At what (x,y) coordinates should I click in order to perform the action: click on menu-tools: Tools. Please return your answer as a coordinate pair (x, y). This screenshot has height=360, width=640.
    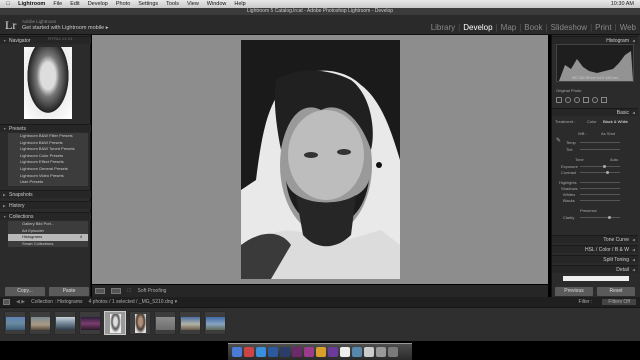
    Looking at the image, I should click on (172, 4).